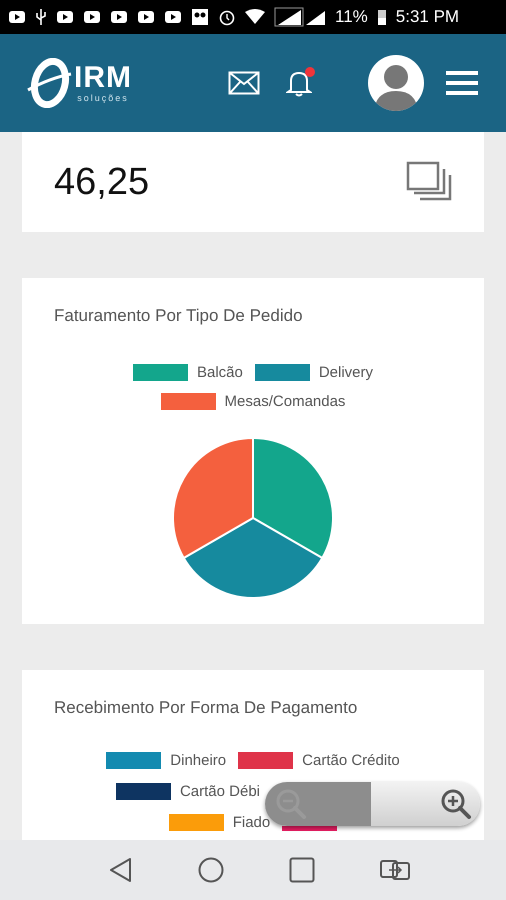 The height and width of the screenshot is (900, 506). I want to click on chart-title: Faturamento Por Tipo De Pedido, so click(178, 316).